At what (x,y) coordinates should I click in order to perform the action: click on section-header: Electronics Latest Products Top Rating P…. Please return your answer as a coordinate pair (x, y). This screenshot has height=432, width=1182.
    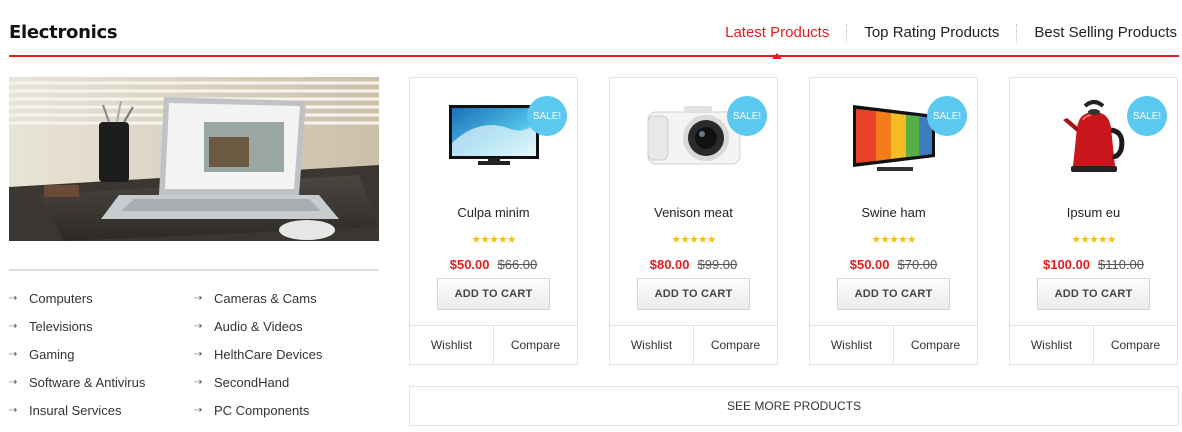
    Looking at the image, I should click on (594, 29).